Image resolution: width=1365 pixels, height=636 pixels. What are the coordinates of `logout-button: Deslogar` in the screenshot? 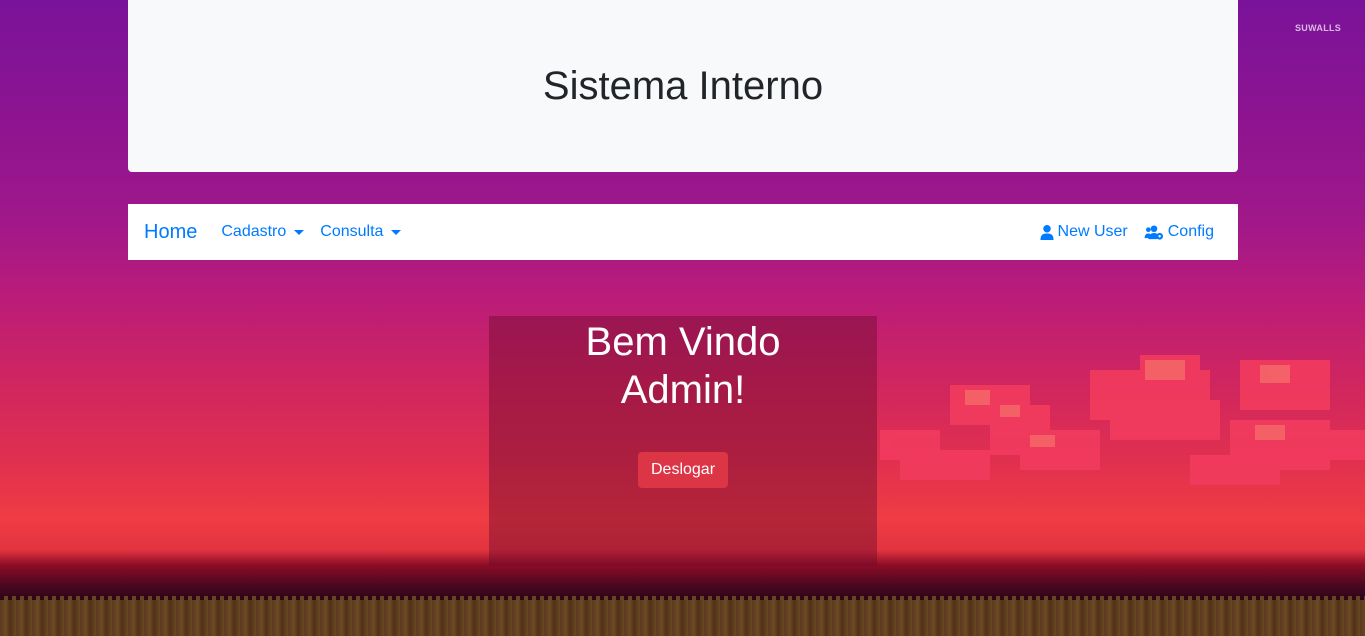 It's located at (683, 470).